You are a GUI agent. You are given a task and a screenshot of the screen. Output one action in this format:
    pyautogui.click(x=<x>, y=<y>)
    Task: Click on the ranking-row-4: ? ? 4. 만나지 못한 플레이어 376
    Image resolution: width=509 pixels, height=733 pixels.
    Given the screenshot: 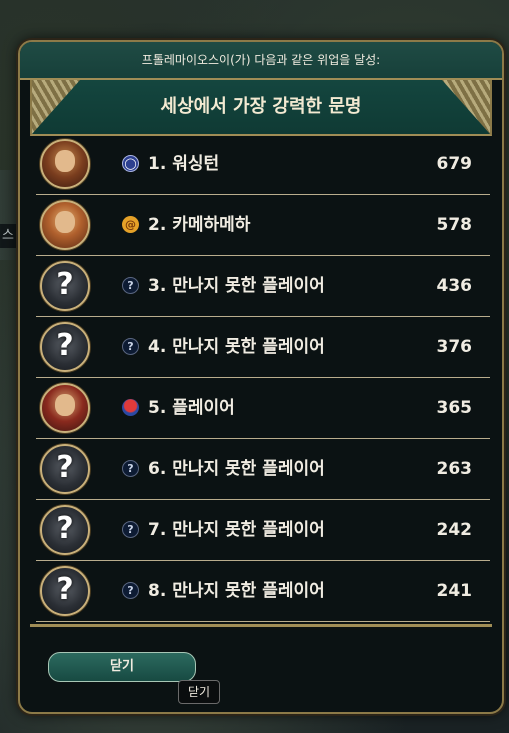 What is the action you would take?
    pyautogui.click(x=263, y=347)
    